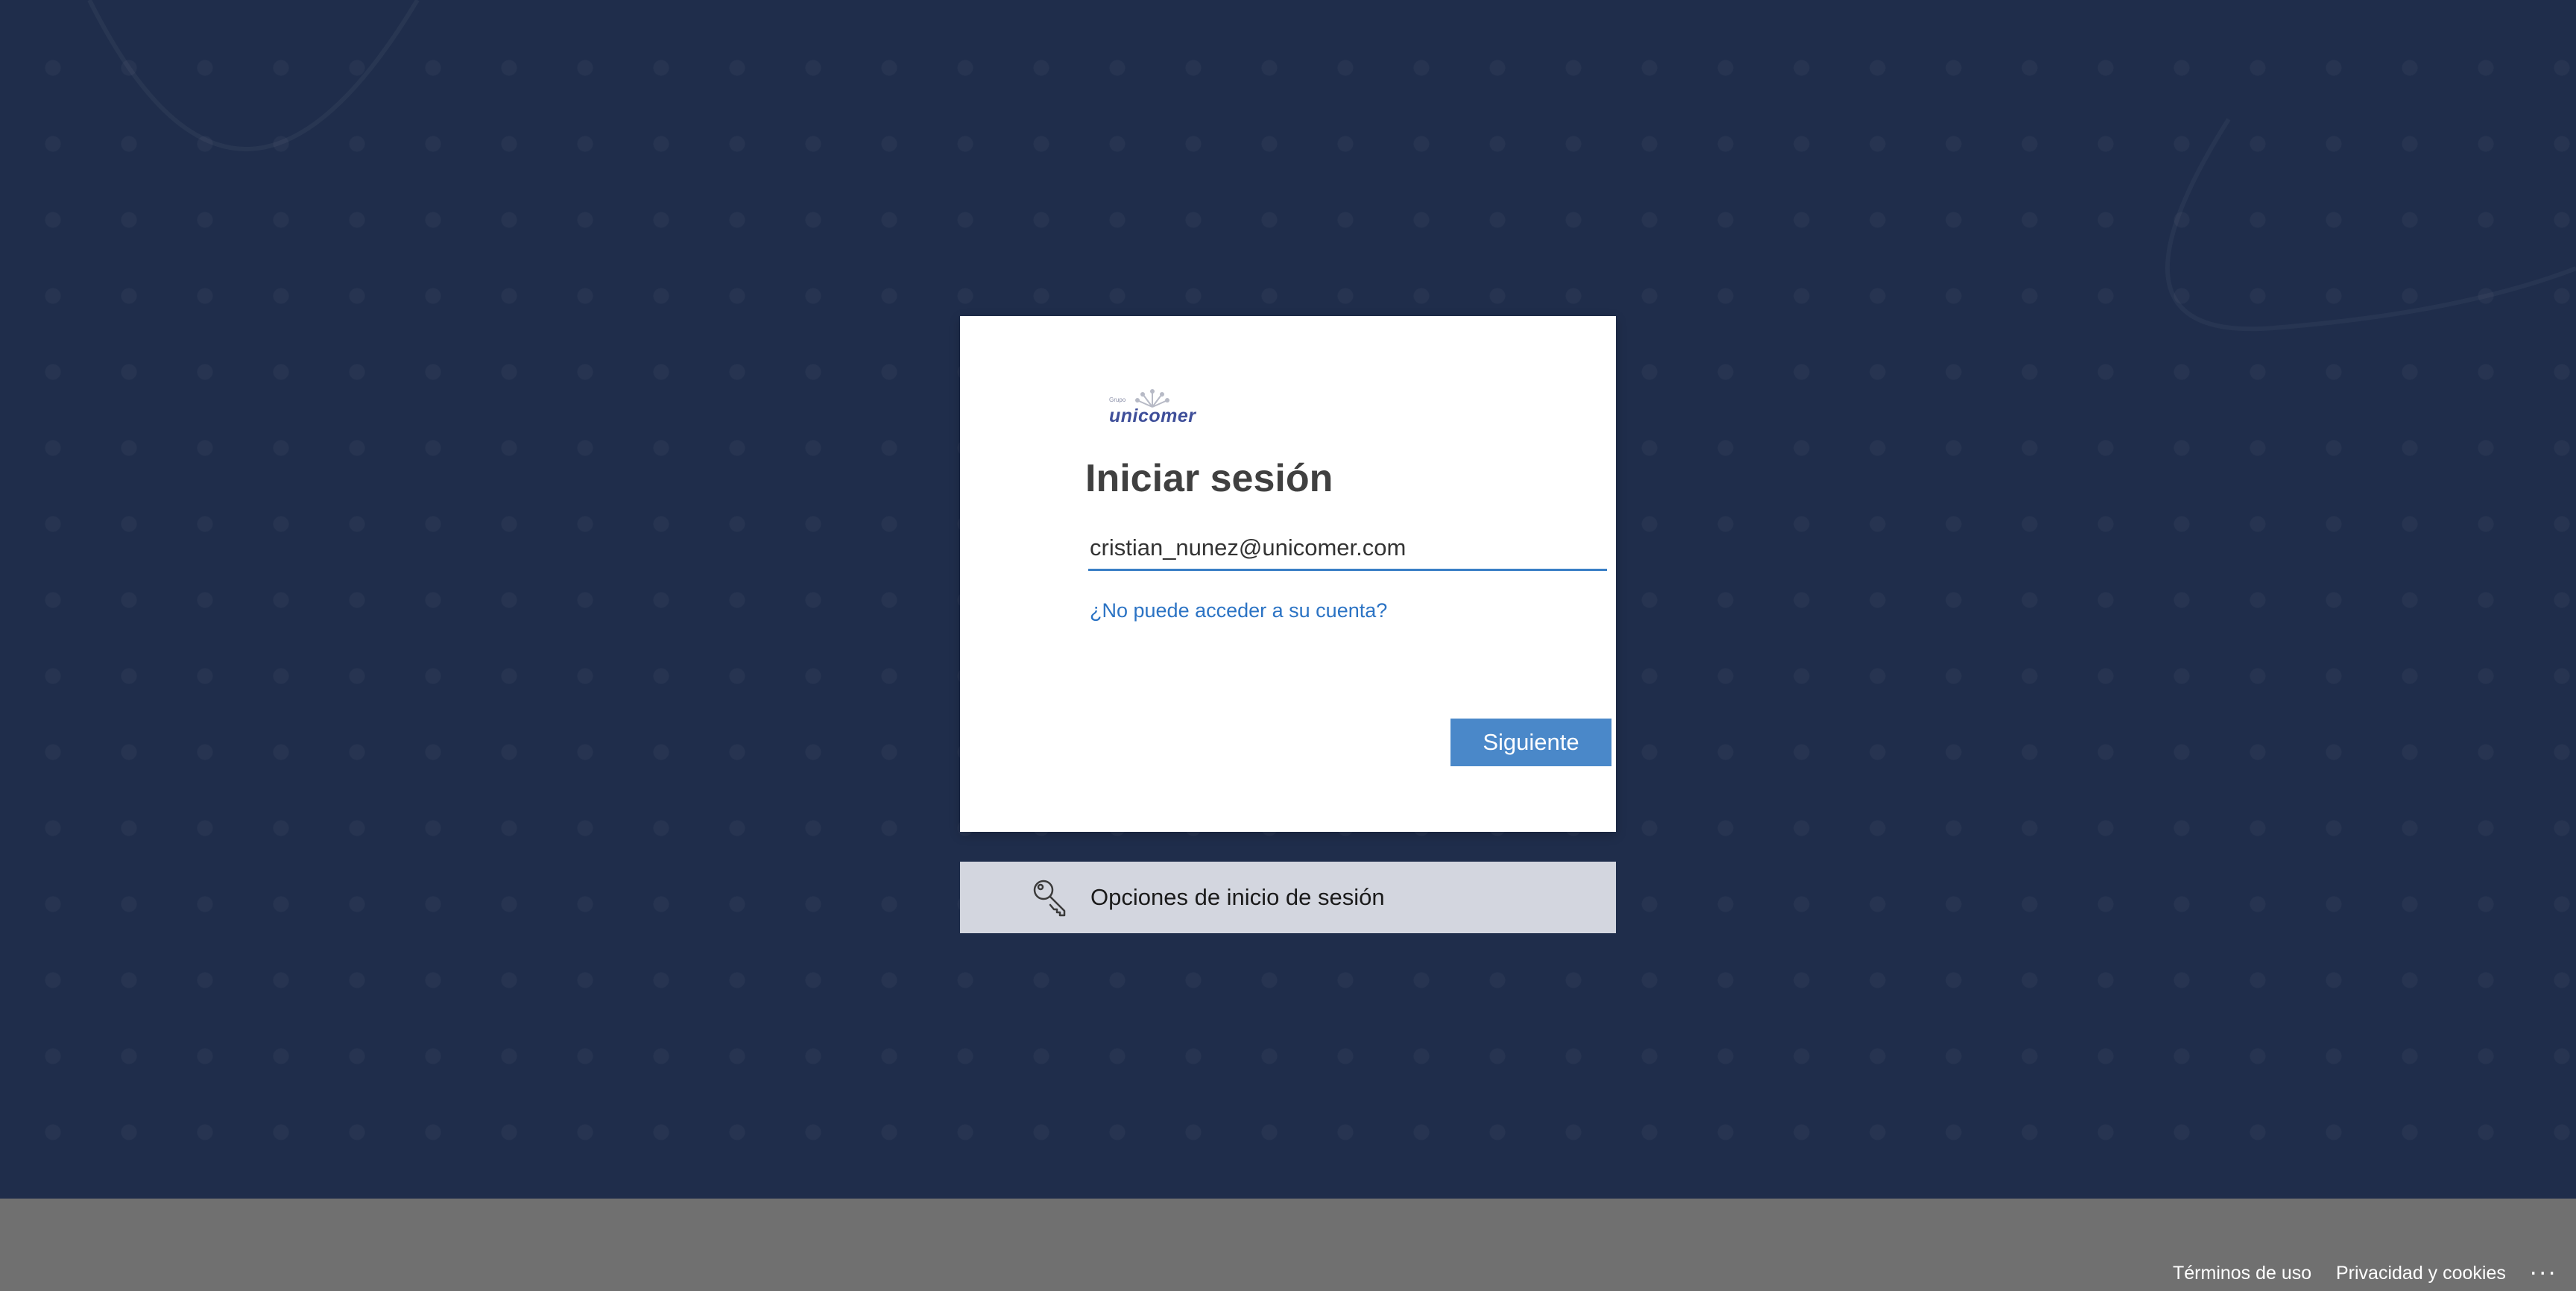 This screenshot has width=2576, height=1291. What do you see at coordinates (1153, 415) in the screenshot?
I see `logo-wordmark: unicomer` at bounding box center [1153, 415].